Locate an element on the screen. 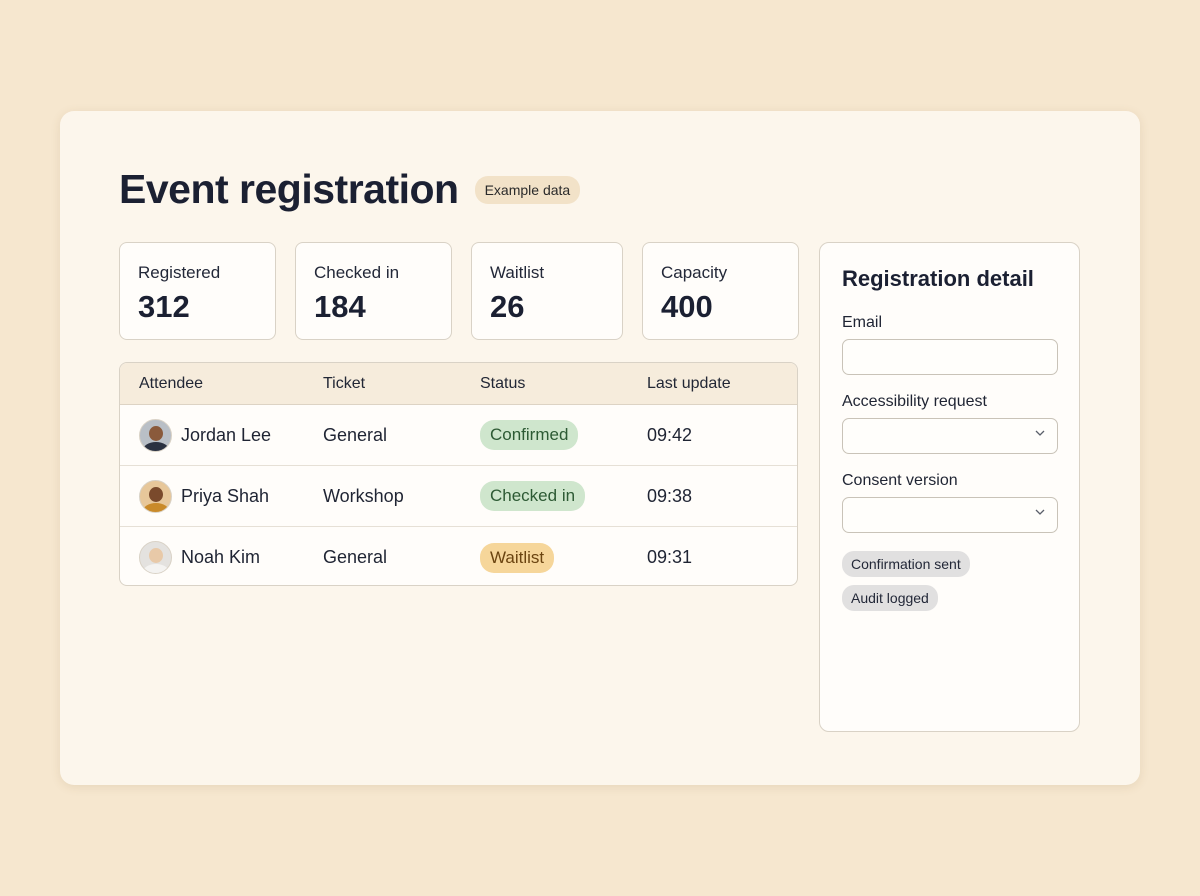 Image resolution: width=1200 pixels, height=896 pixels. stat-label: Capacity is located at coordinates (694, 272).